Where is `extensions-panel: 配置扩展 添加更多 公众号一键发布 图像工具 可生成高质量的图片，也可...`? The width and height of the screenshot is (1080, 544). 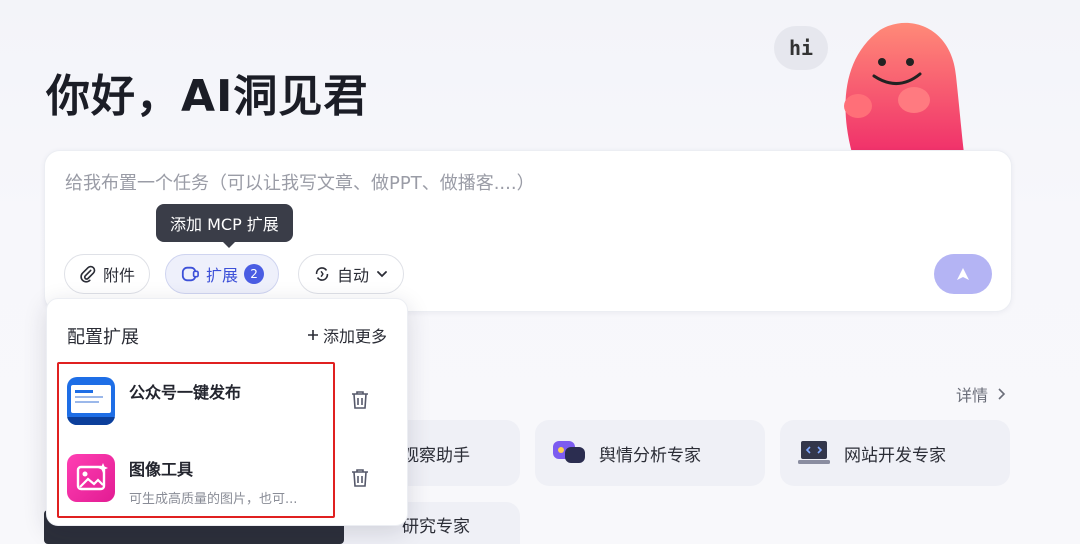
extensions-panel: 配置扩展 添加更多 公众号一键发布 图像工具 可生成高质量的图片，也可... is located at coordinates (227, 412).